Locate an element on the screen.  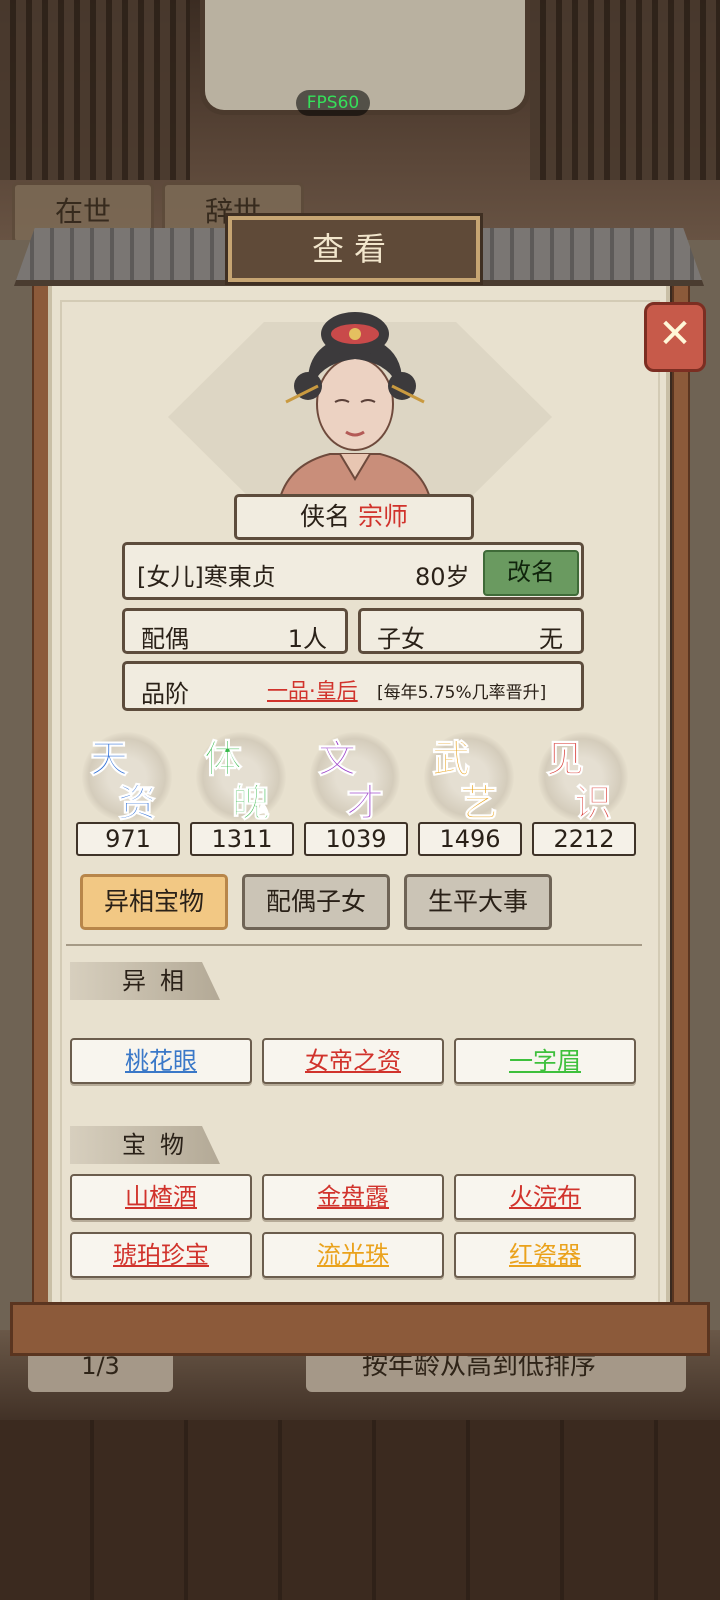
character-portrait is located at coordinates (355, 405).